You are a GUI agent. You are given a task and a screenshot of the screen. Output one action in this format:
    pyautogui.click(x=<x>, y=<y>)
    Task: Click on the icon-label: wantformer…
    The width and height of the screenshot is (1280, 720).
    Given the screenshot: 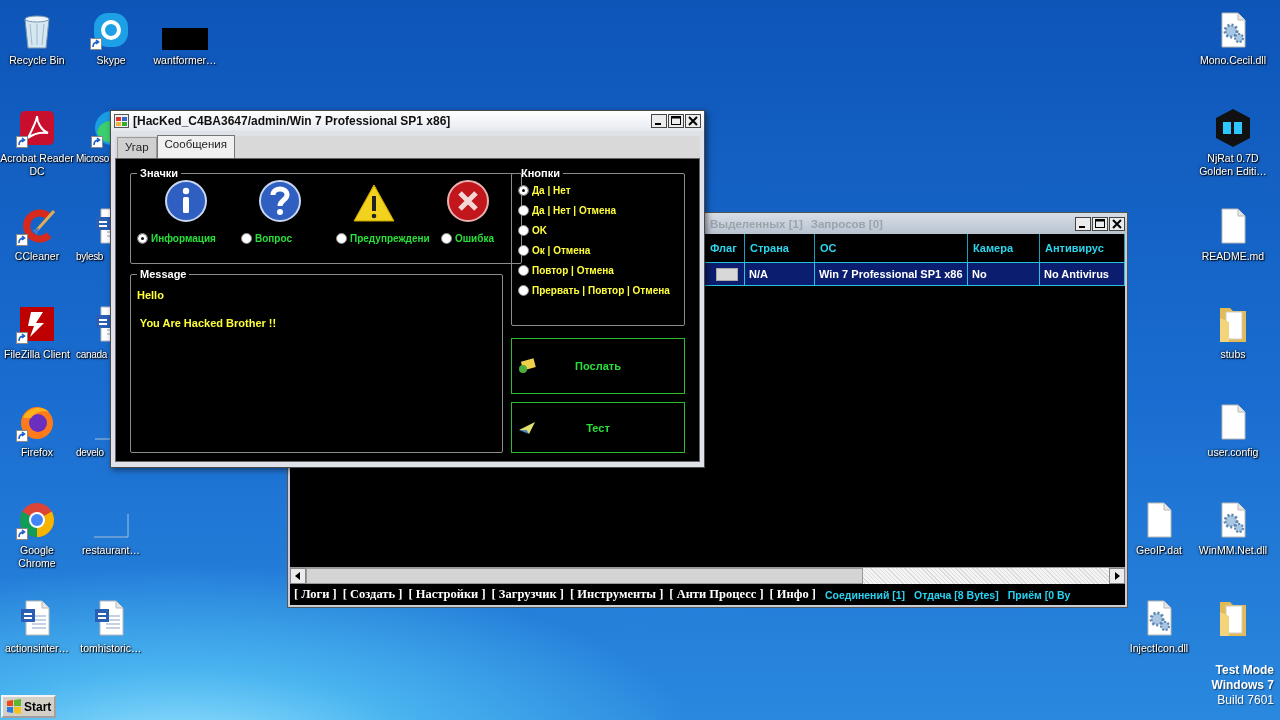 What is the action you would take?
    pyautogui.click(x=185, y=60)
    